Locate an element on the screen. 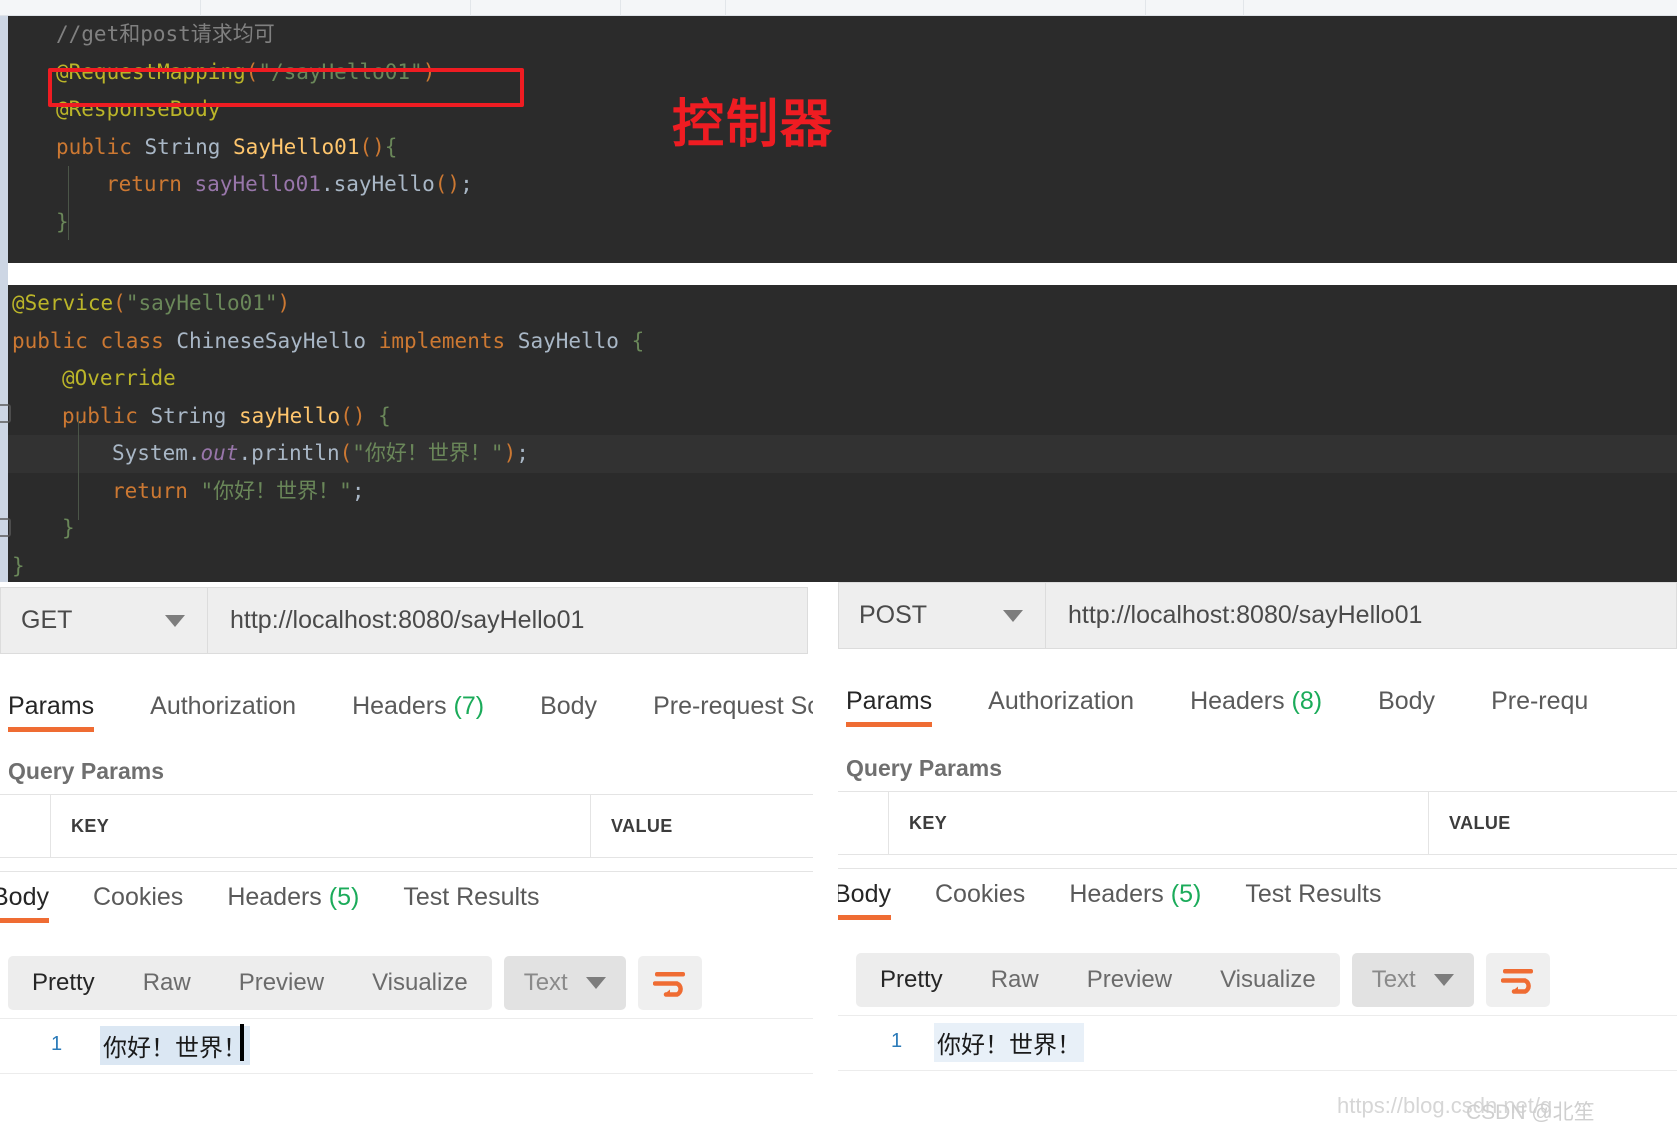 The height and width of the screenshot is (1130, 1677). tab-label: Test Results is located at coordinates (1313, 894).